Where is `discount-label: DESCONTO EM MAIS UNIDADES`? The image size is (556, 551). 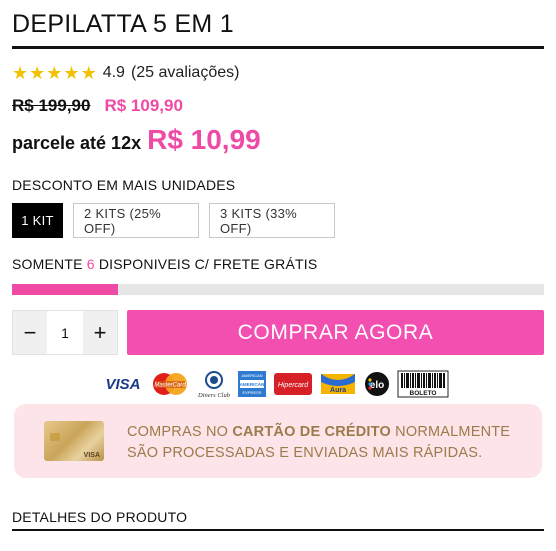 discount-label: DESCONTO EM MAIS UNIDADES is located at coordinates (124, 185).